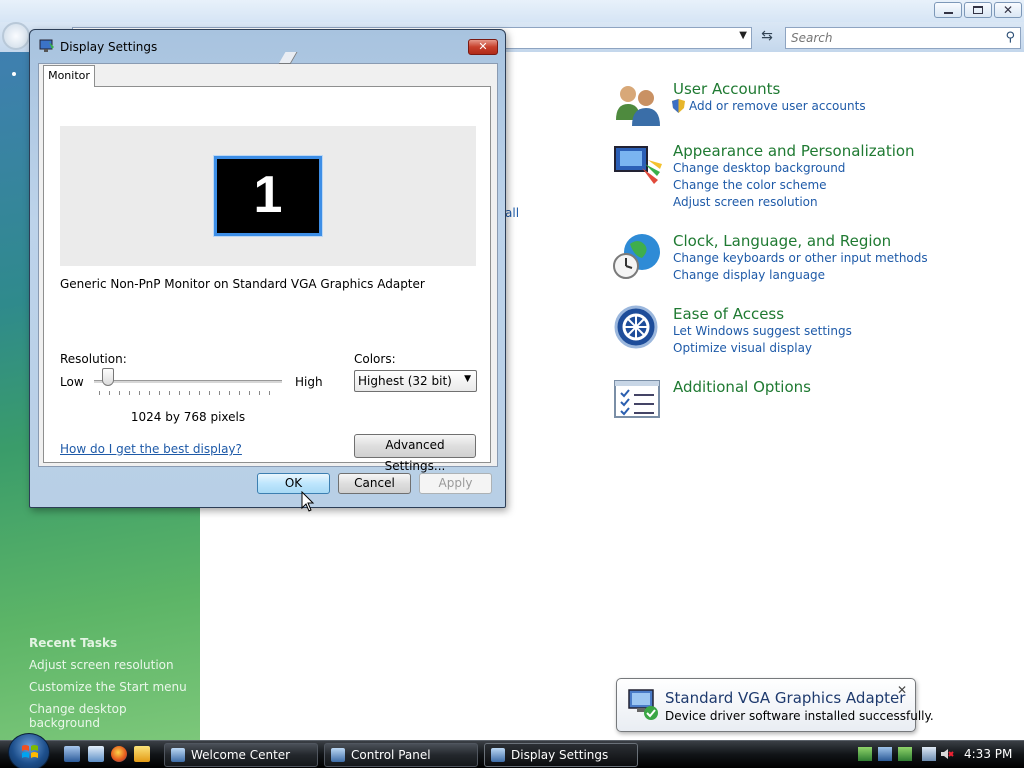 This screenshot has height=768, width=1024. Describe the element at coordinates (782, 241) in the screenshot. I see `category-title: Clock, Language, and Region` at that location.